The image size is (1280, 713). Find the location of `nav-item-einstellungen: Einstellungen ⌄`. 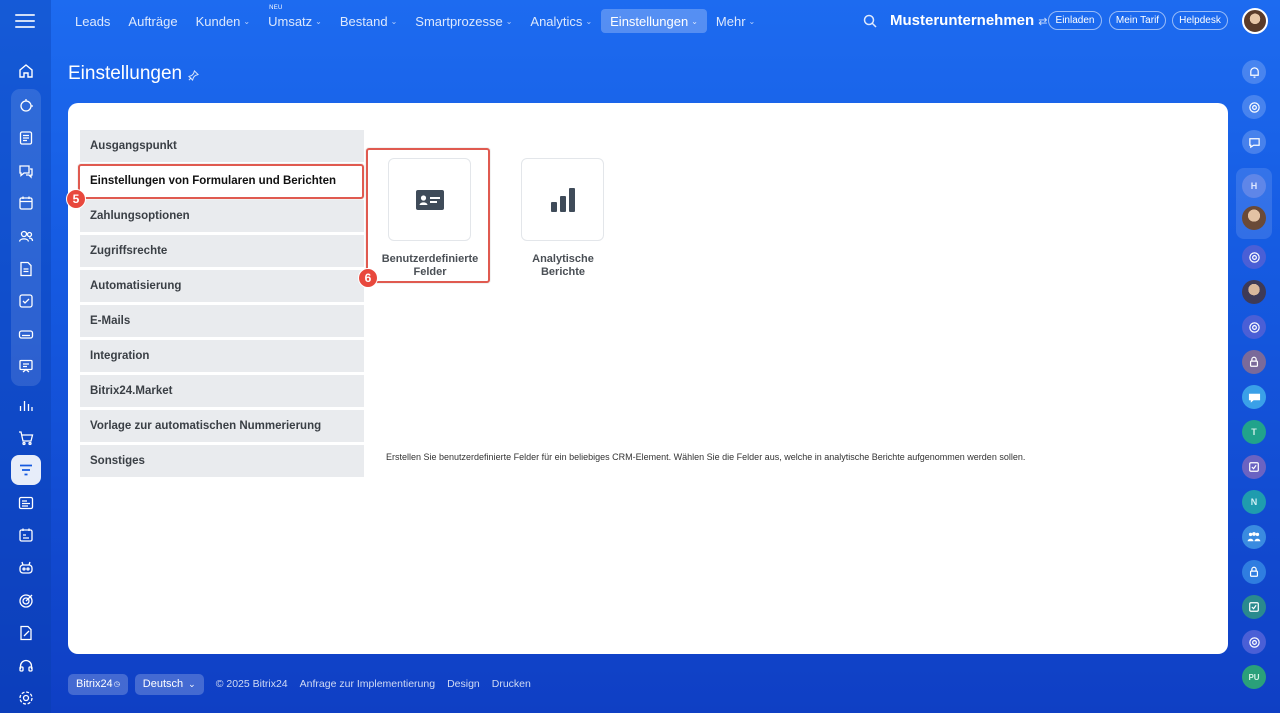

nav-item-einstellungen: Einstellungen ⌄ is located at coordinates (654, 21).